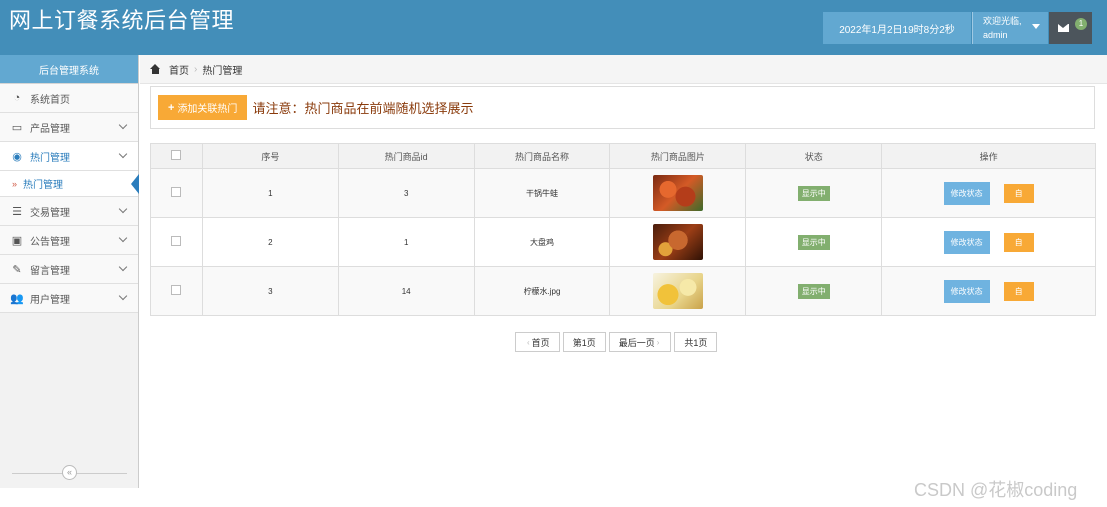  I want to click on sidebar-item-users: 👥 用户管理, so click(69, 298).